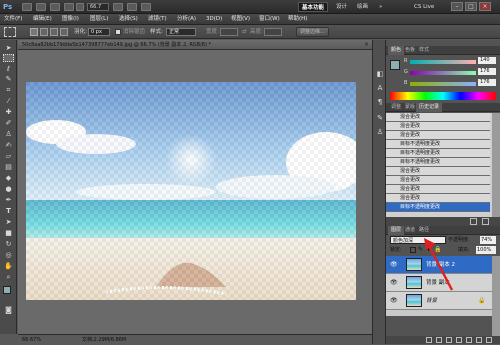 The width and height of the screenshot is (500, 345). Describe the element at coordinates (395, 65) in the screenshot. I see `foreground-color-preview` at that location.